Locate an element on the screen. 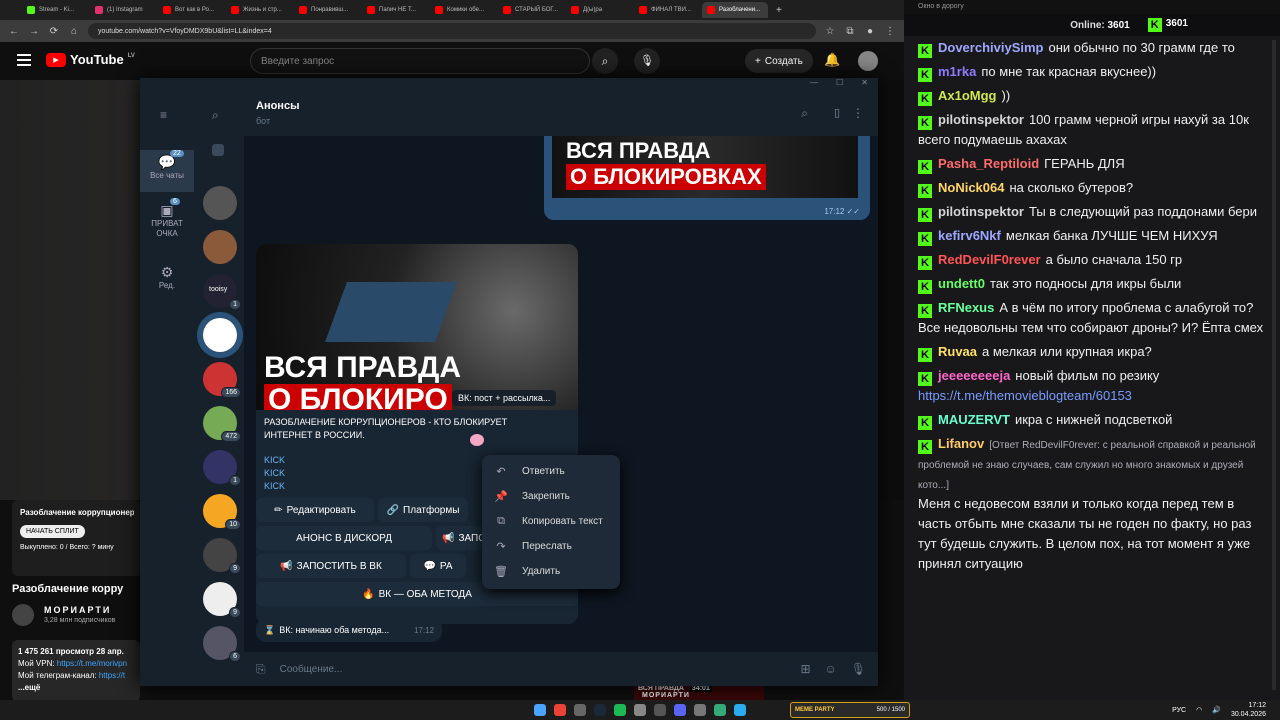 The height and width of the screenshot is (720, 1280). chat-username: MAUZERVT is located at coordinates (974, 419).